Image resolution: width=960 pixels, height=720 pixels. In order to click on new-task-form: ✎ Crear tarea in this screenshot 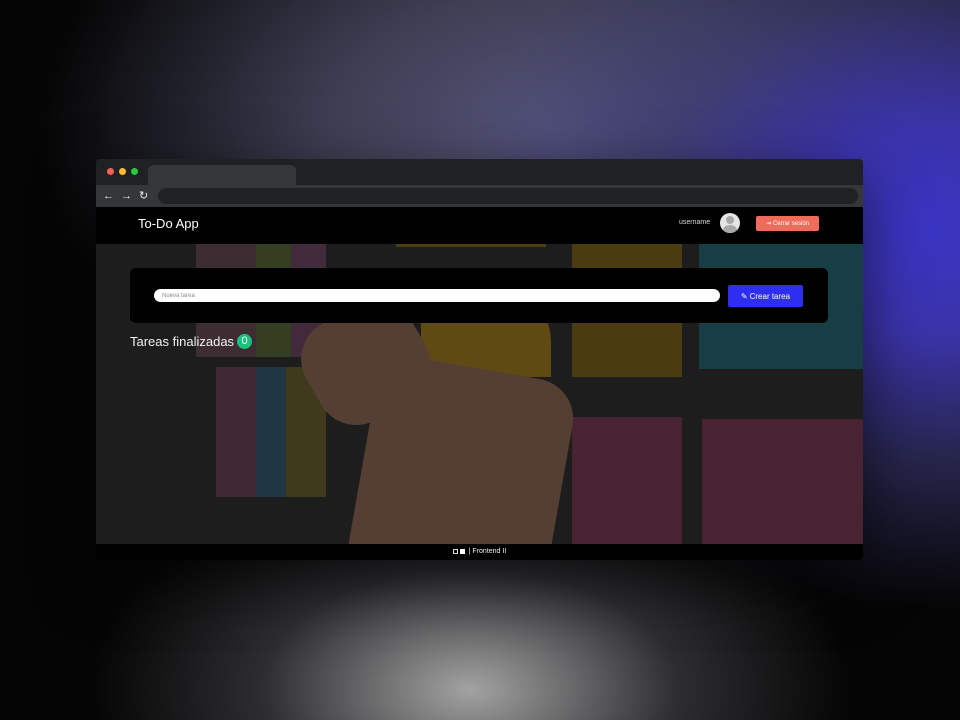, I will do `click(479, 295)`.